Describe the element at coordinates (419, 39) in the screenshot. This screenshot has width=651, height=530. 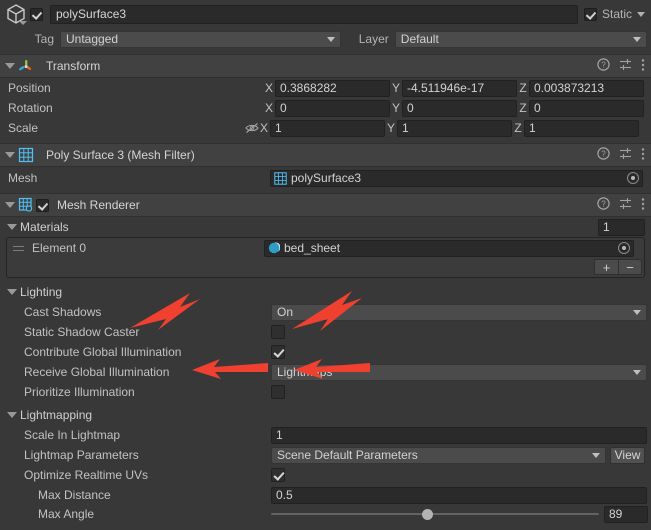
I see `layer-value: Default` at that location.